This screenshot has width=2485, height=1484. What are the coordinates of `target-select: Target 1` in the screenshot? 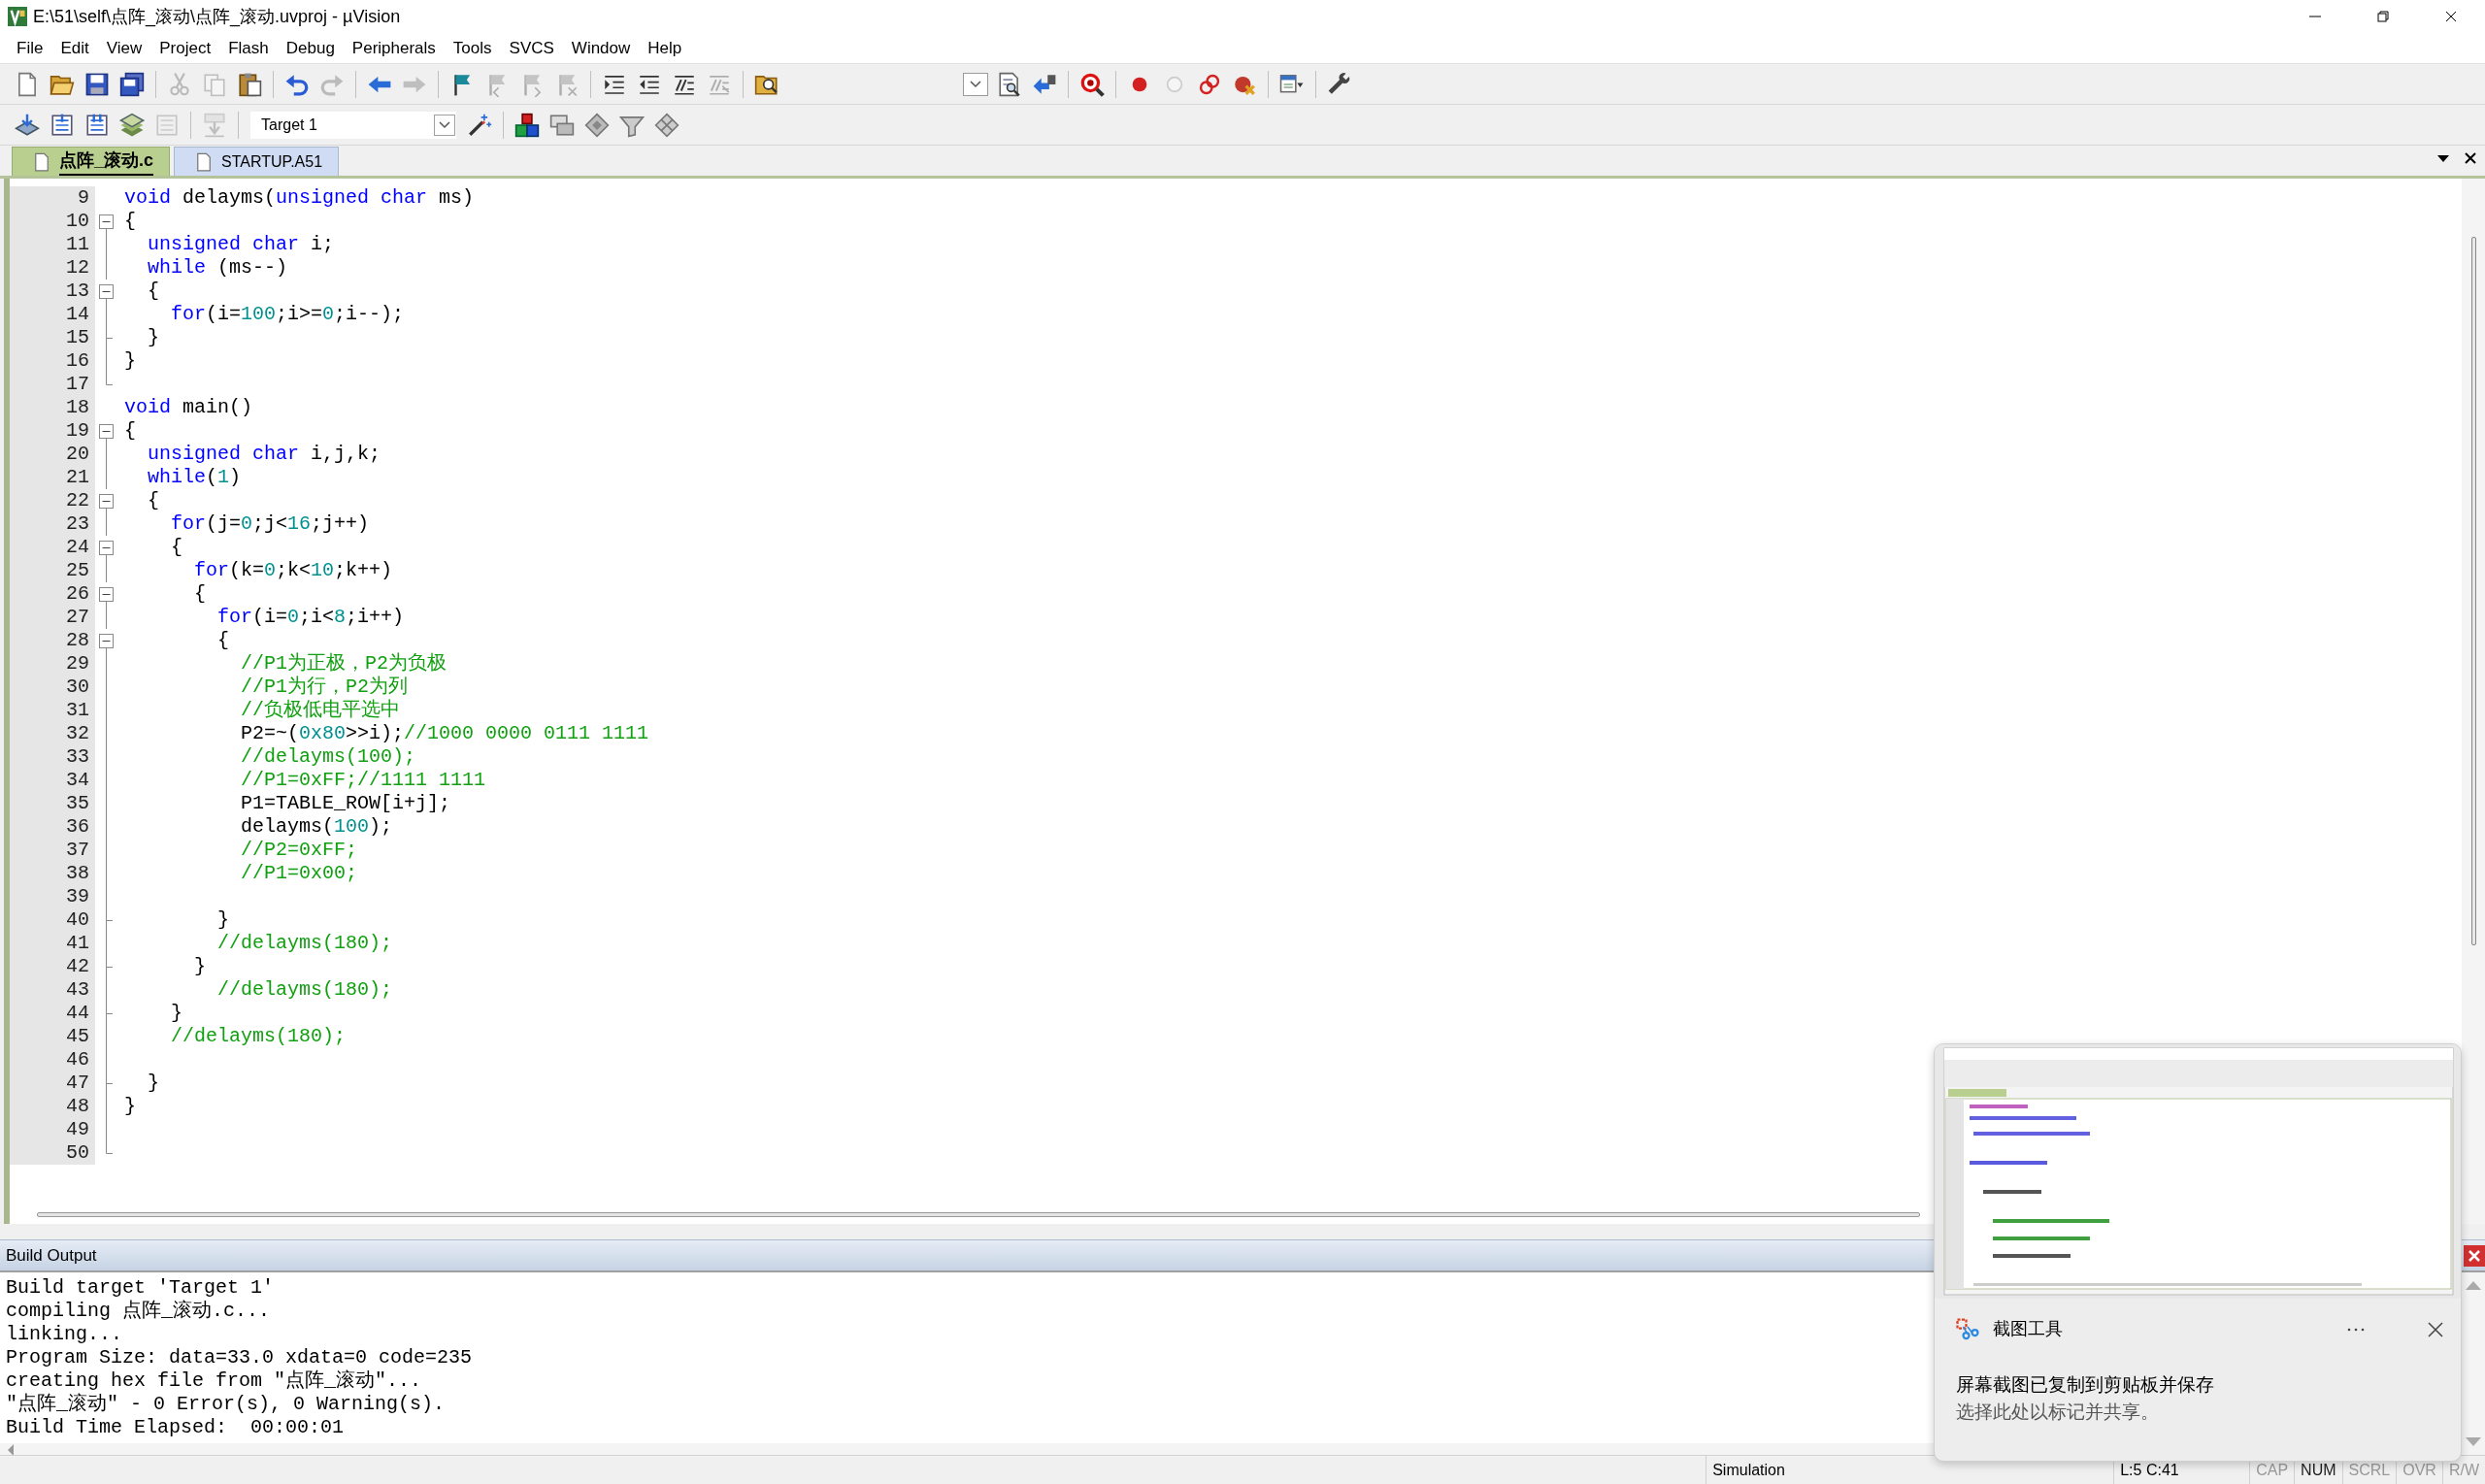 It's located at (353, 125).